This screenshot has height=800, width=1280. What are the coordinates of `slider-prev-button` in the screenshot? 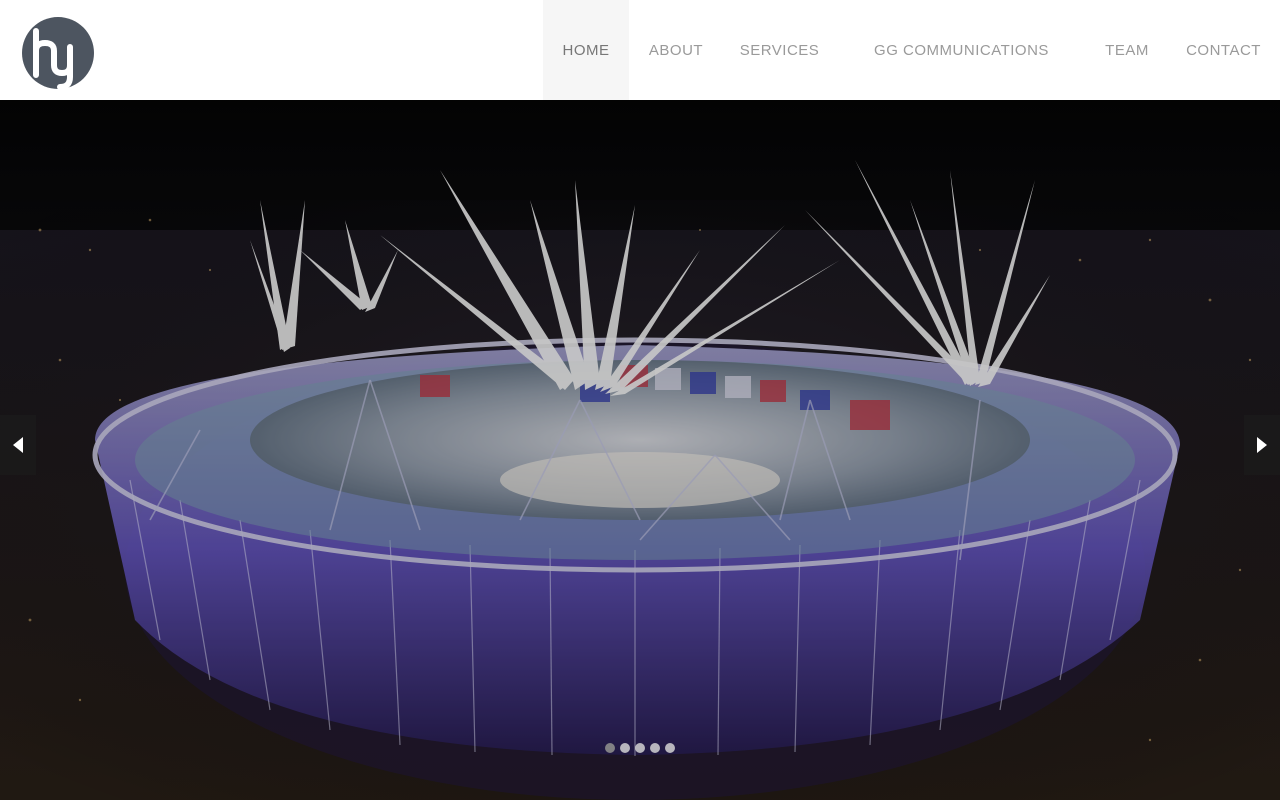 It's located at (18, 445).